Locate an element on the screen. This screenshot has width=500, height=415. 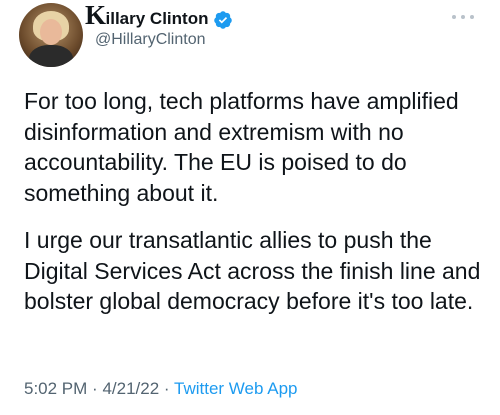
avatar is located at coordinates (51, 35).